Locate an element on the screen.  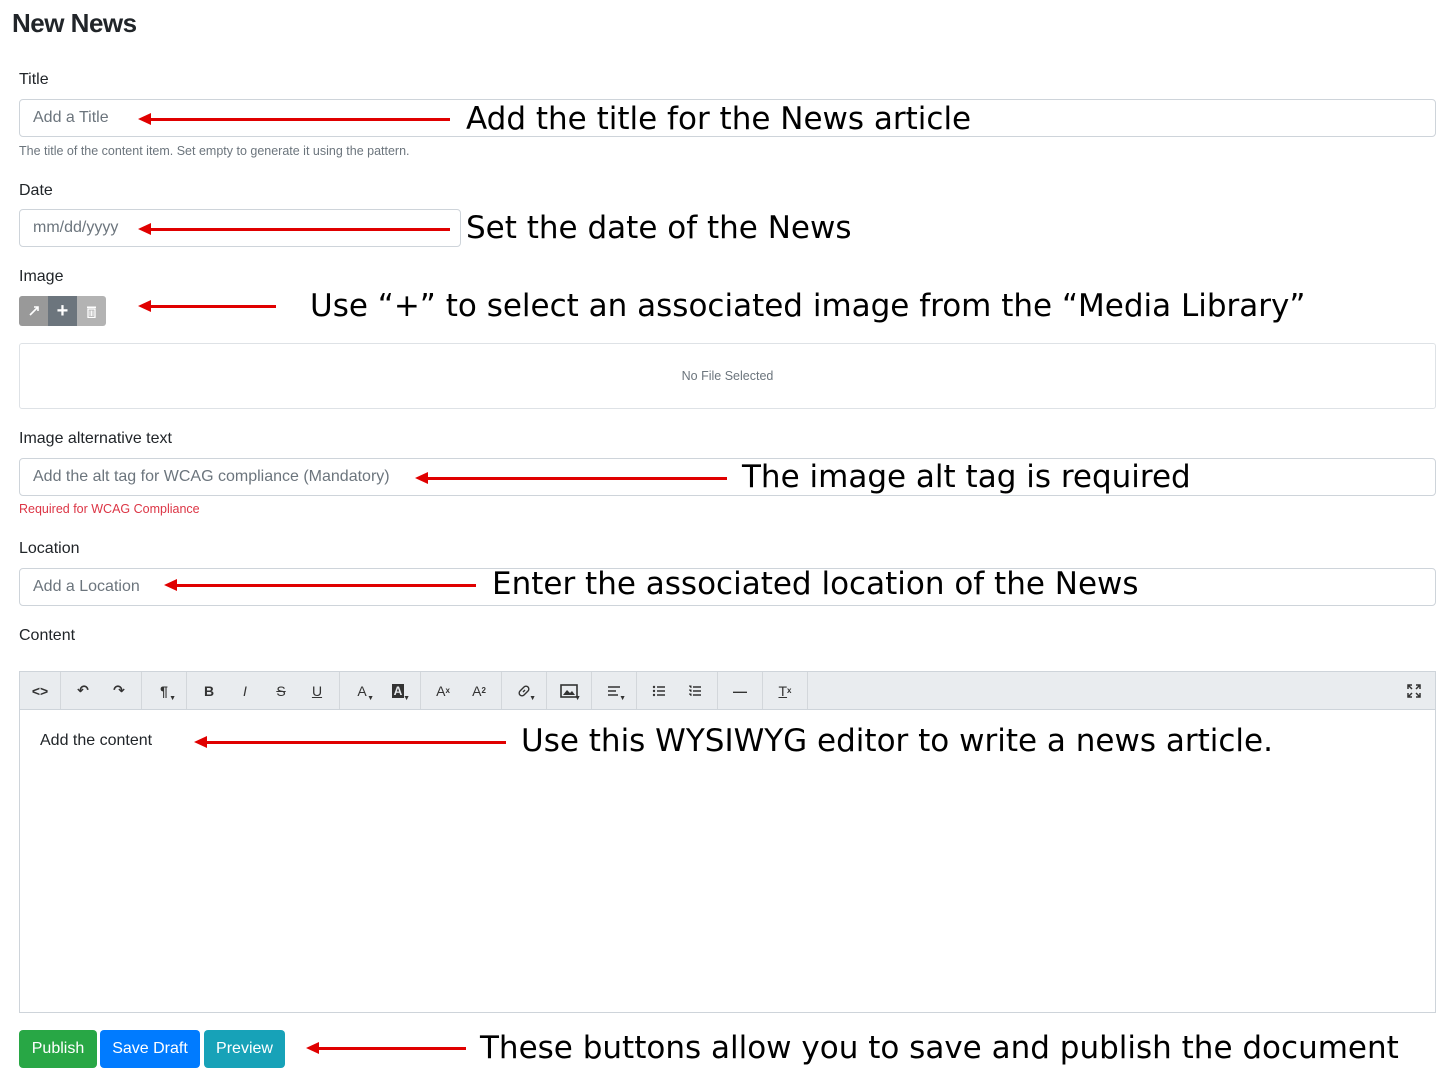
content-placeholder: Add the content is located at coordinates (96, 740).